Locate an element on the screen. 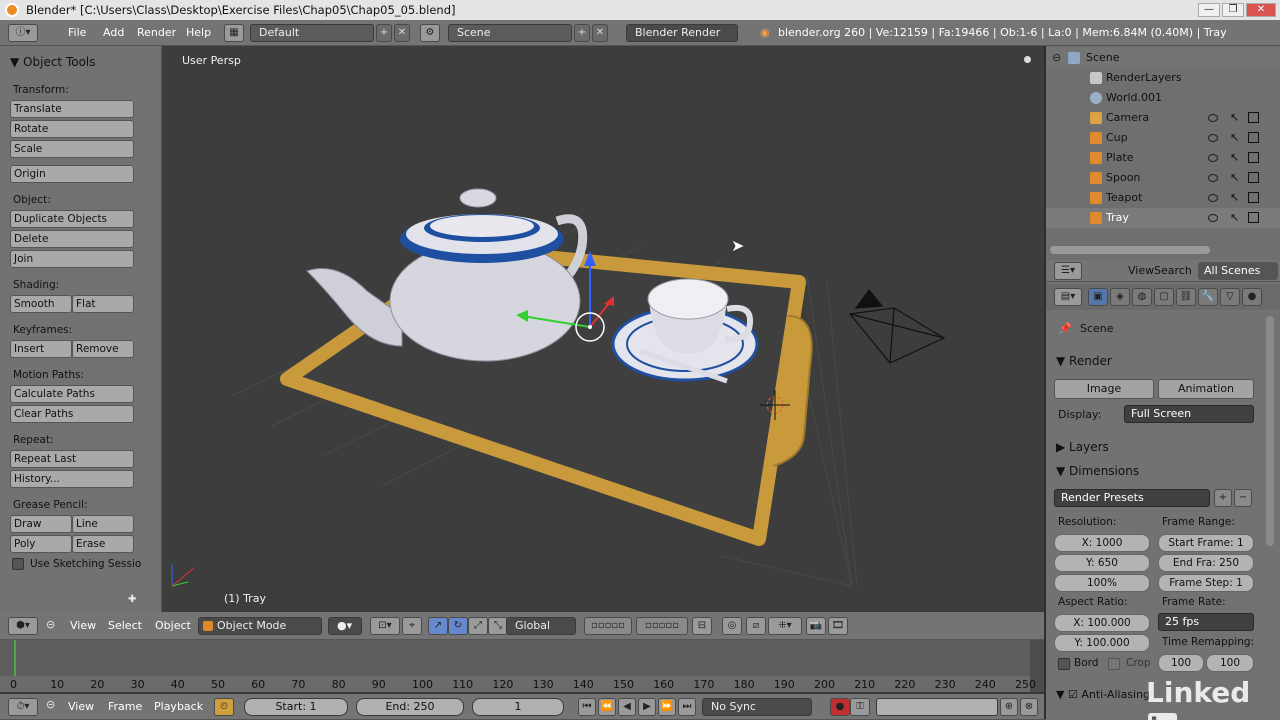 Image resolution: width=1280 pixels, height=720 pixels. remove-screen-button: ✕ is located at coordinates (402, 33).